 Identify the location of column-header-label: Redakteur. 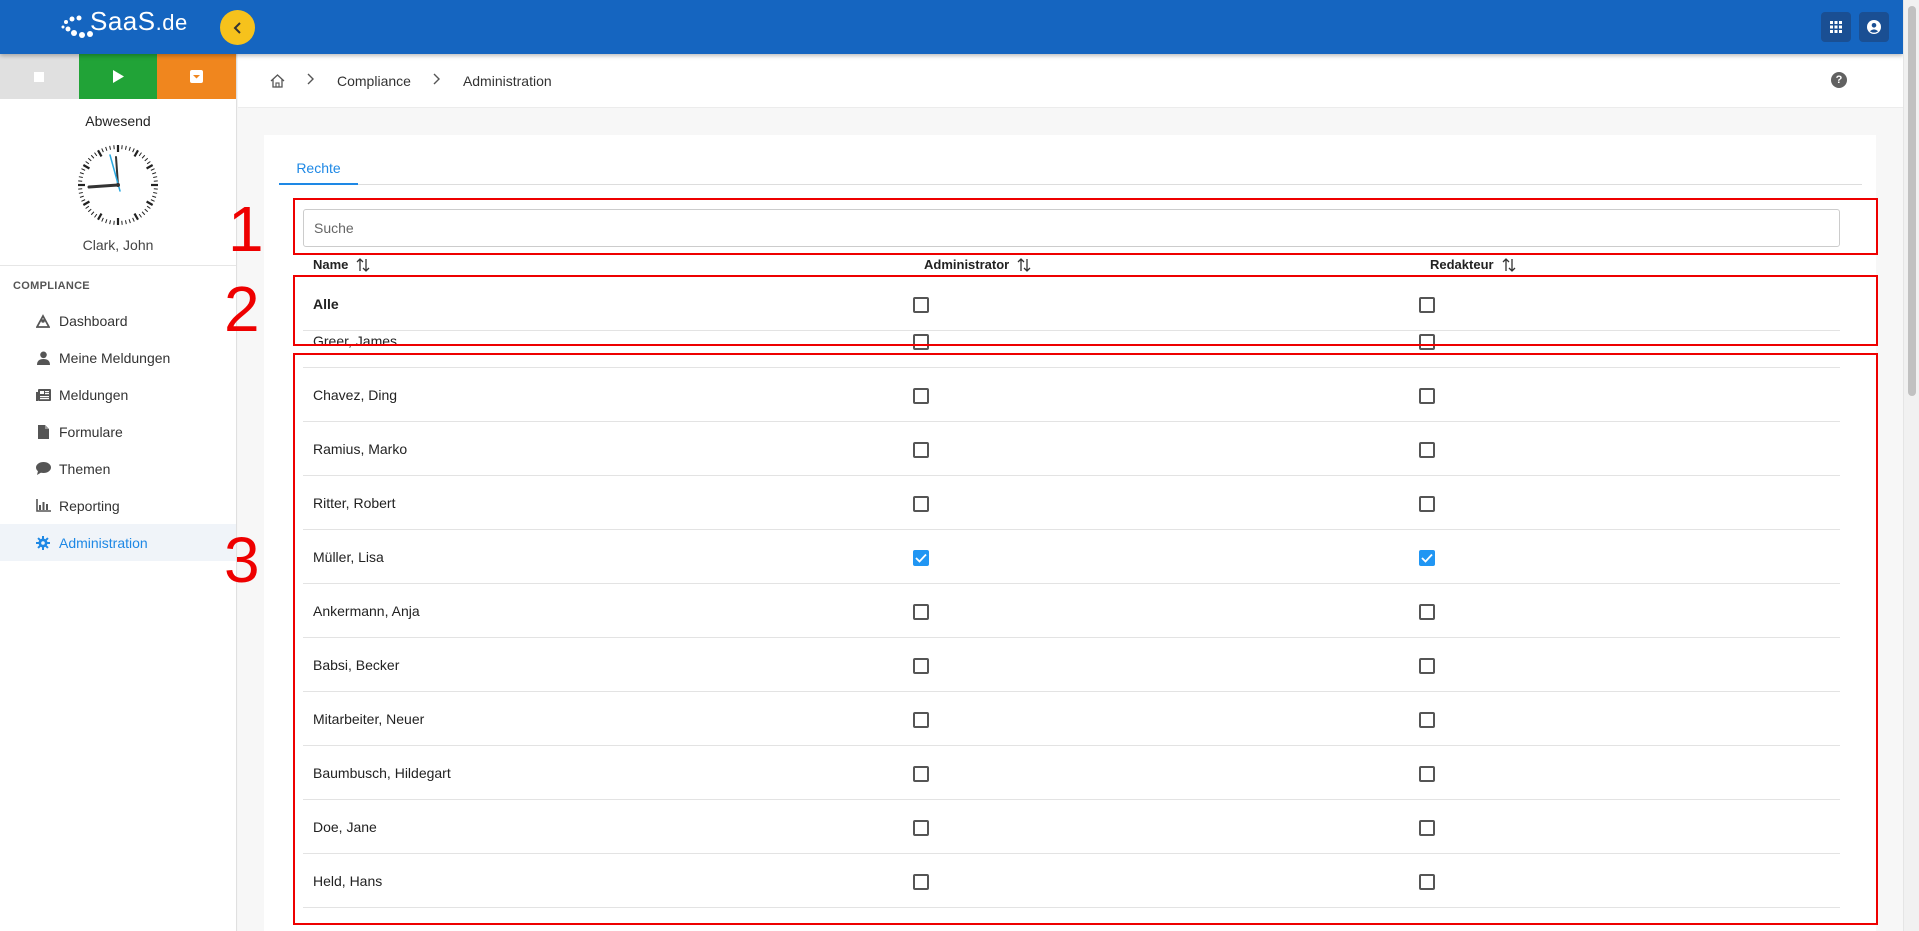
(1462, 264).